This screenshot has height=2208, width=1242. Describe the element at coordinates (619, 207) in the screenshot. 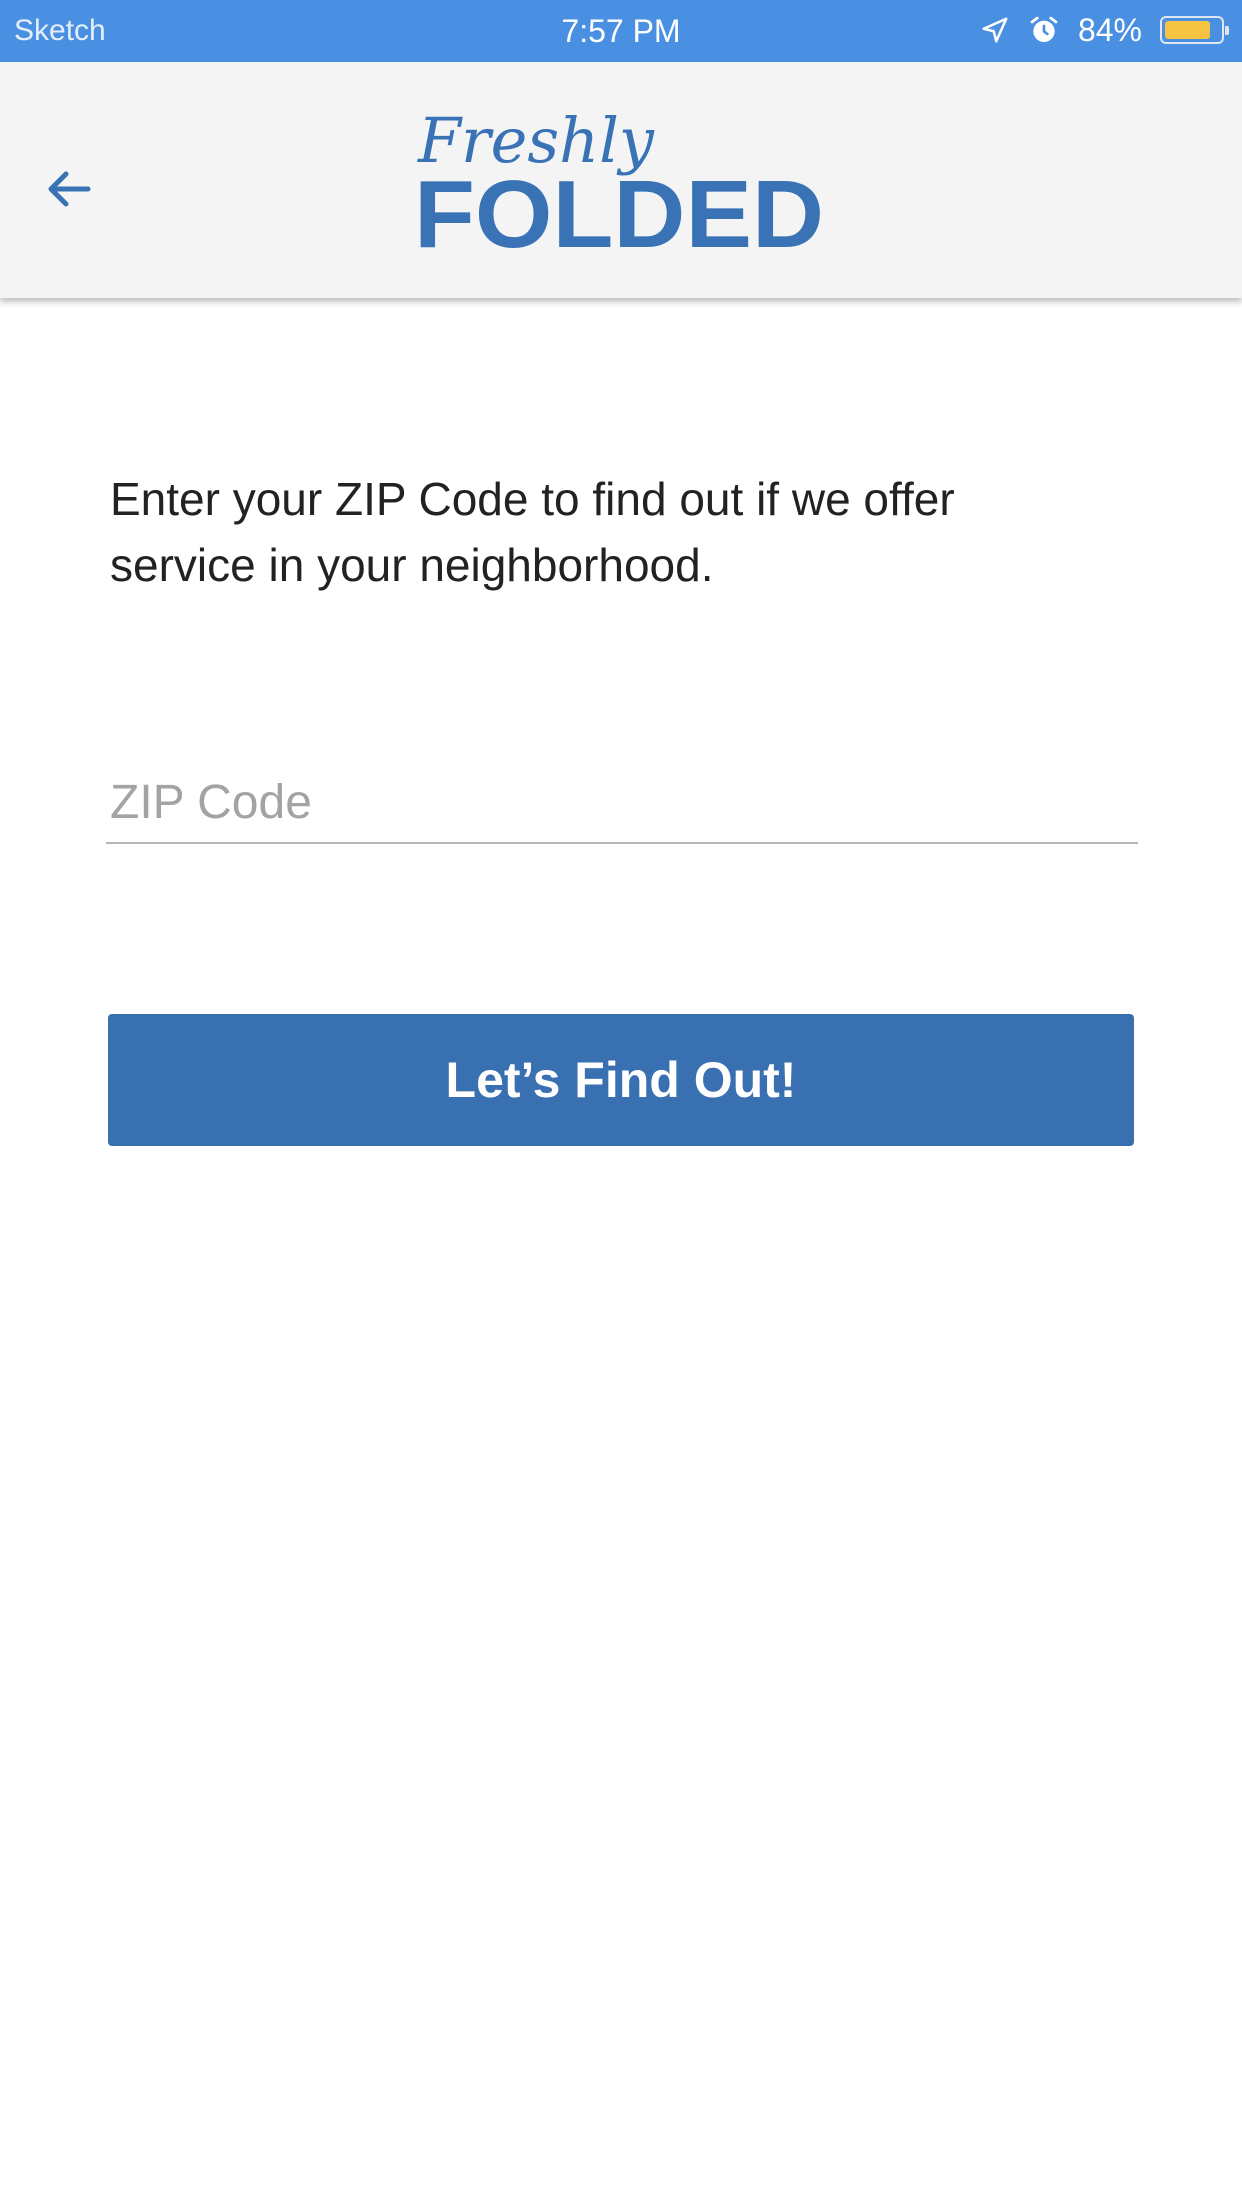

I see `logo-main-text: FOLDED` at that location.